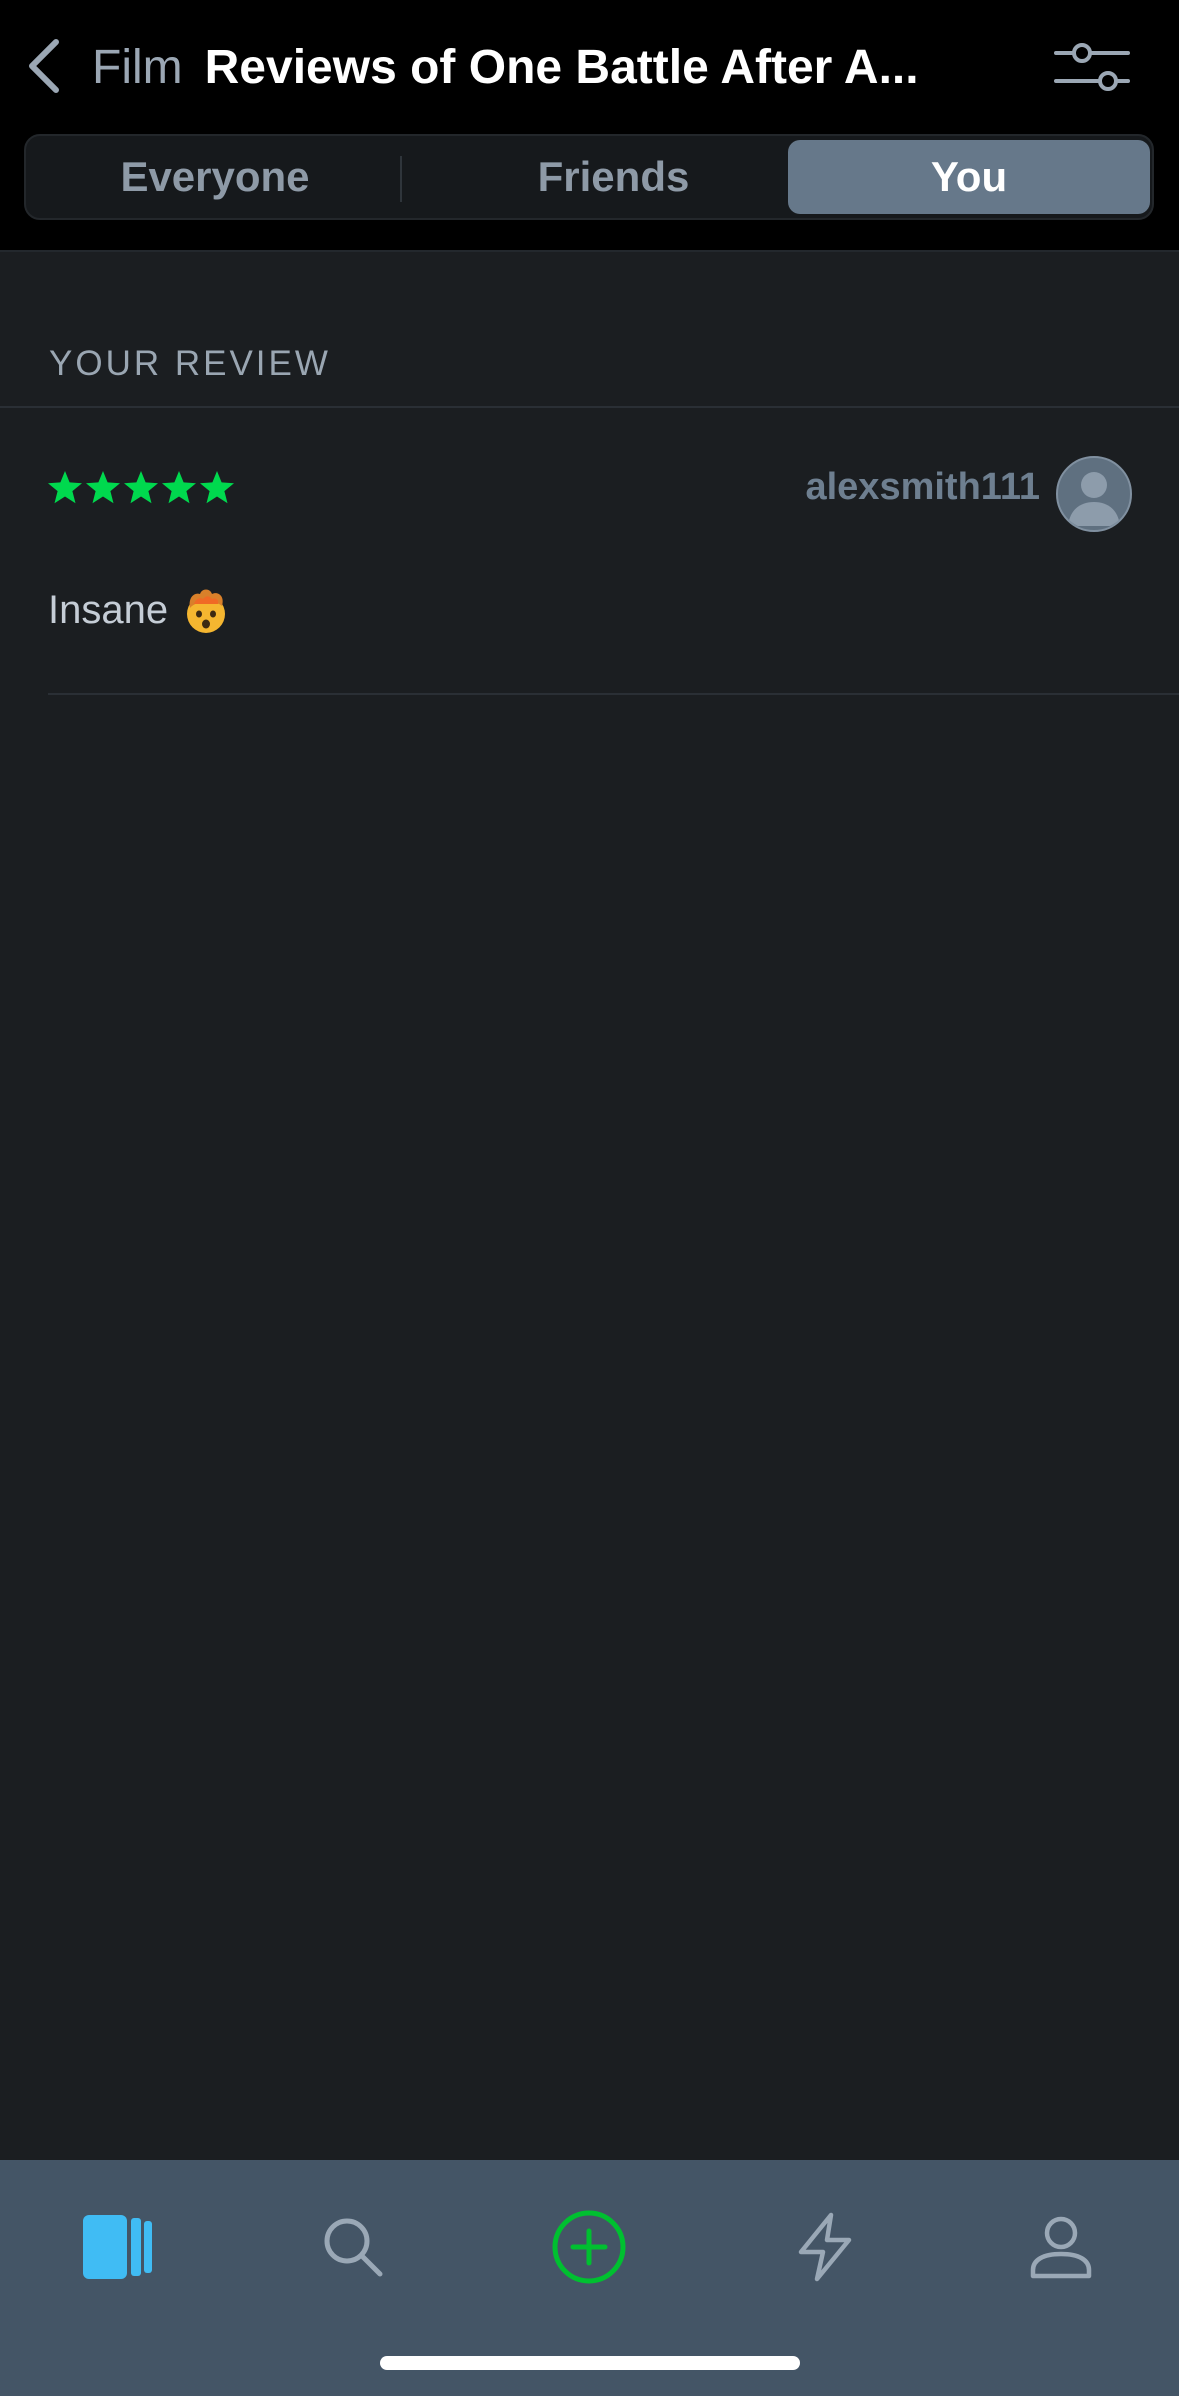 This screenshot has width=1179, height=2396. I want to click on person-placeholder-icon, so click(1094, 499).